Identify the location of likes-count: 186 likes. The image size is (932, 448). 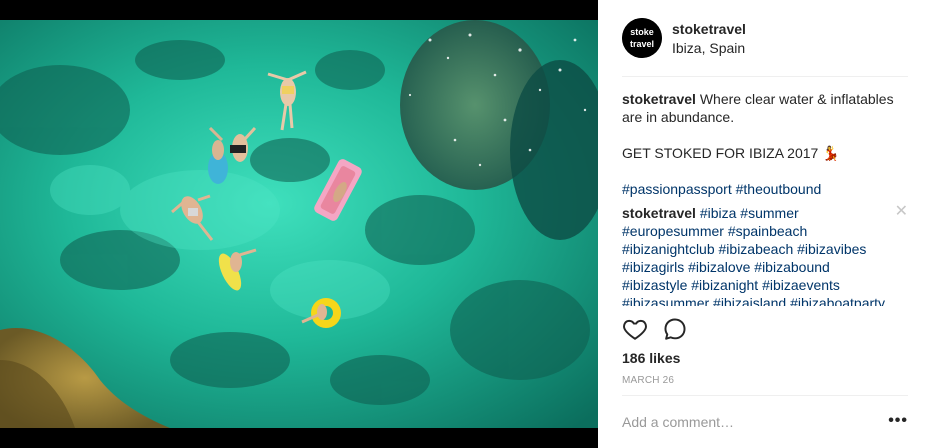
(651, 358).